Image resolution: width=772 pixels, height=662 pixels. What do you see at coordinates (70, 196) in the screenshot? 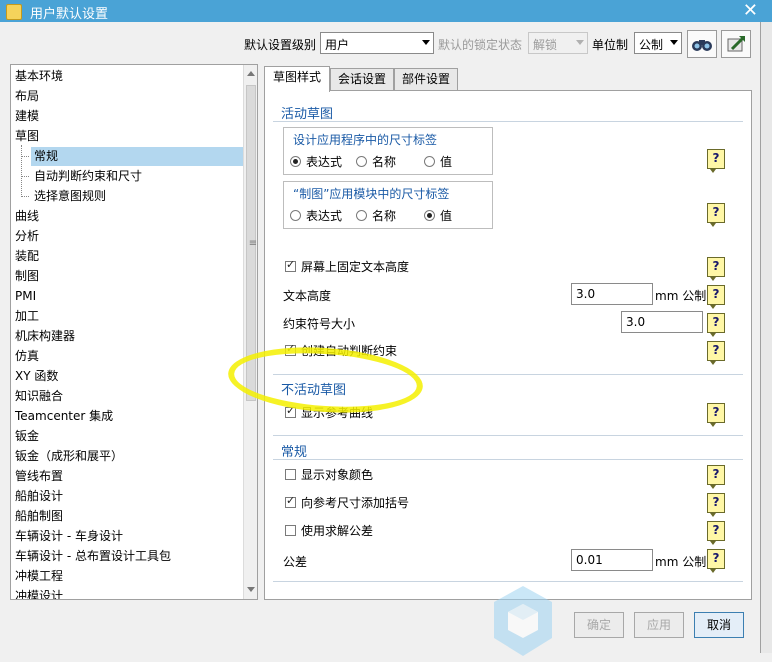
I see `tree-item: 选择意图规则` at bounding box center [70, 196].